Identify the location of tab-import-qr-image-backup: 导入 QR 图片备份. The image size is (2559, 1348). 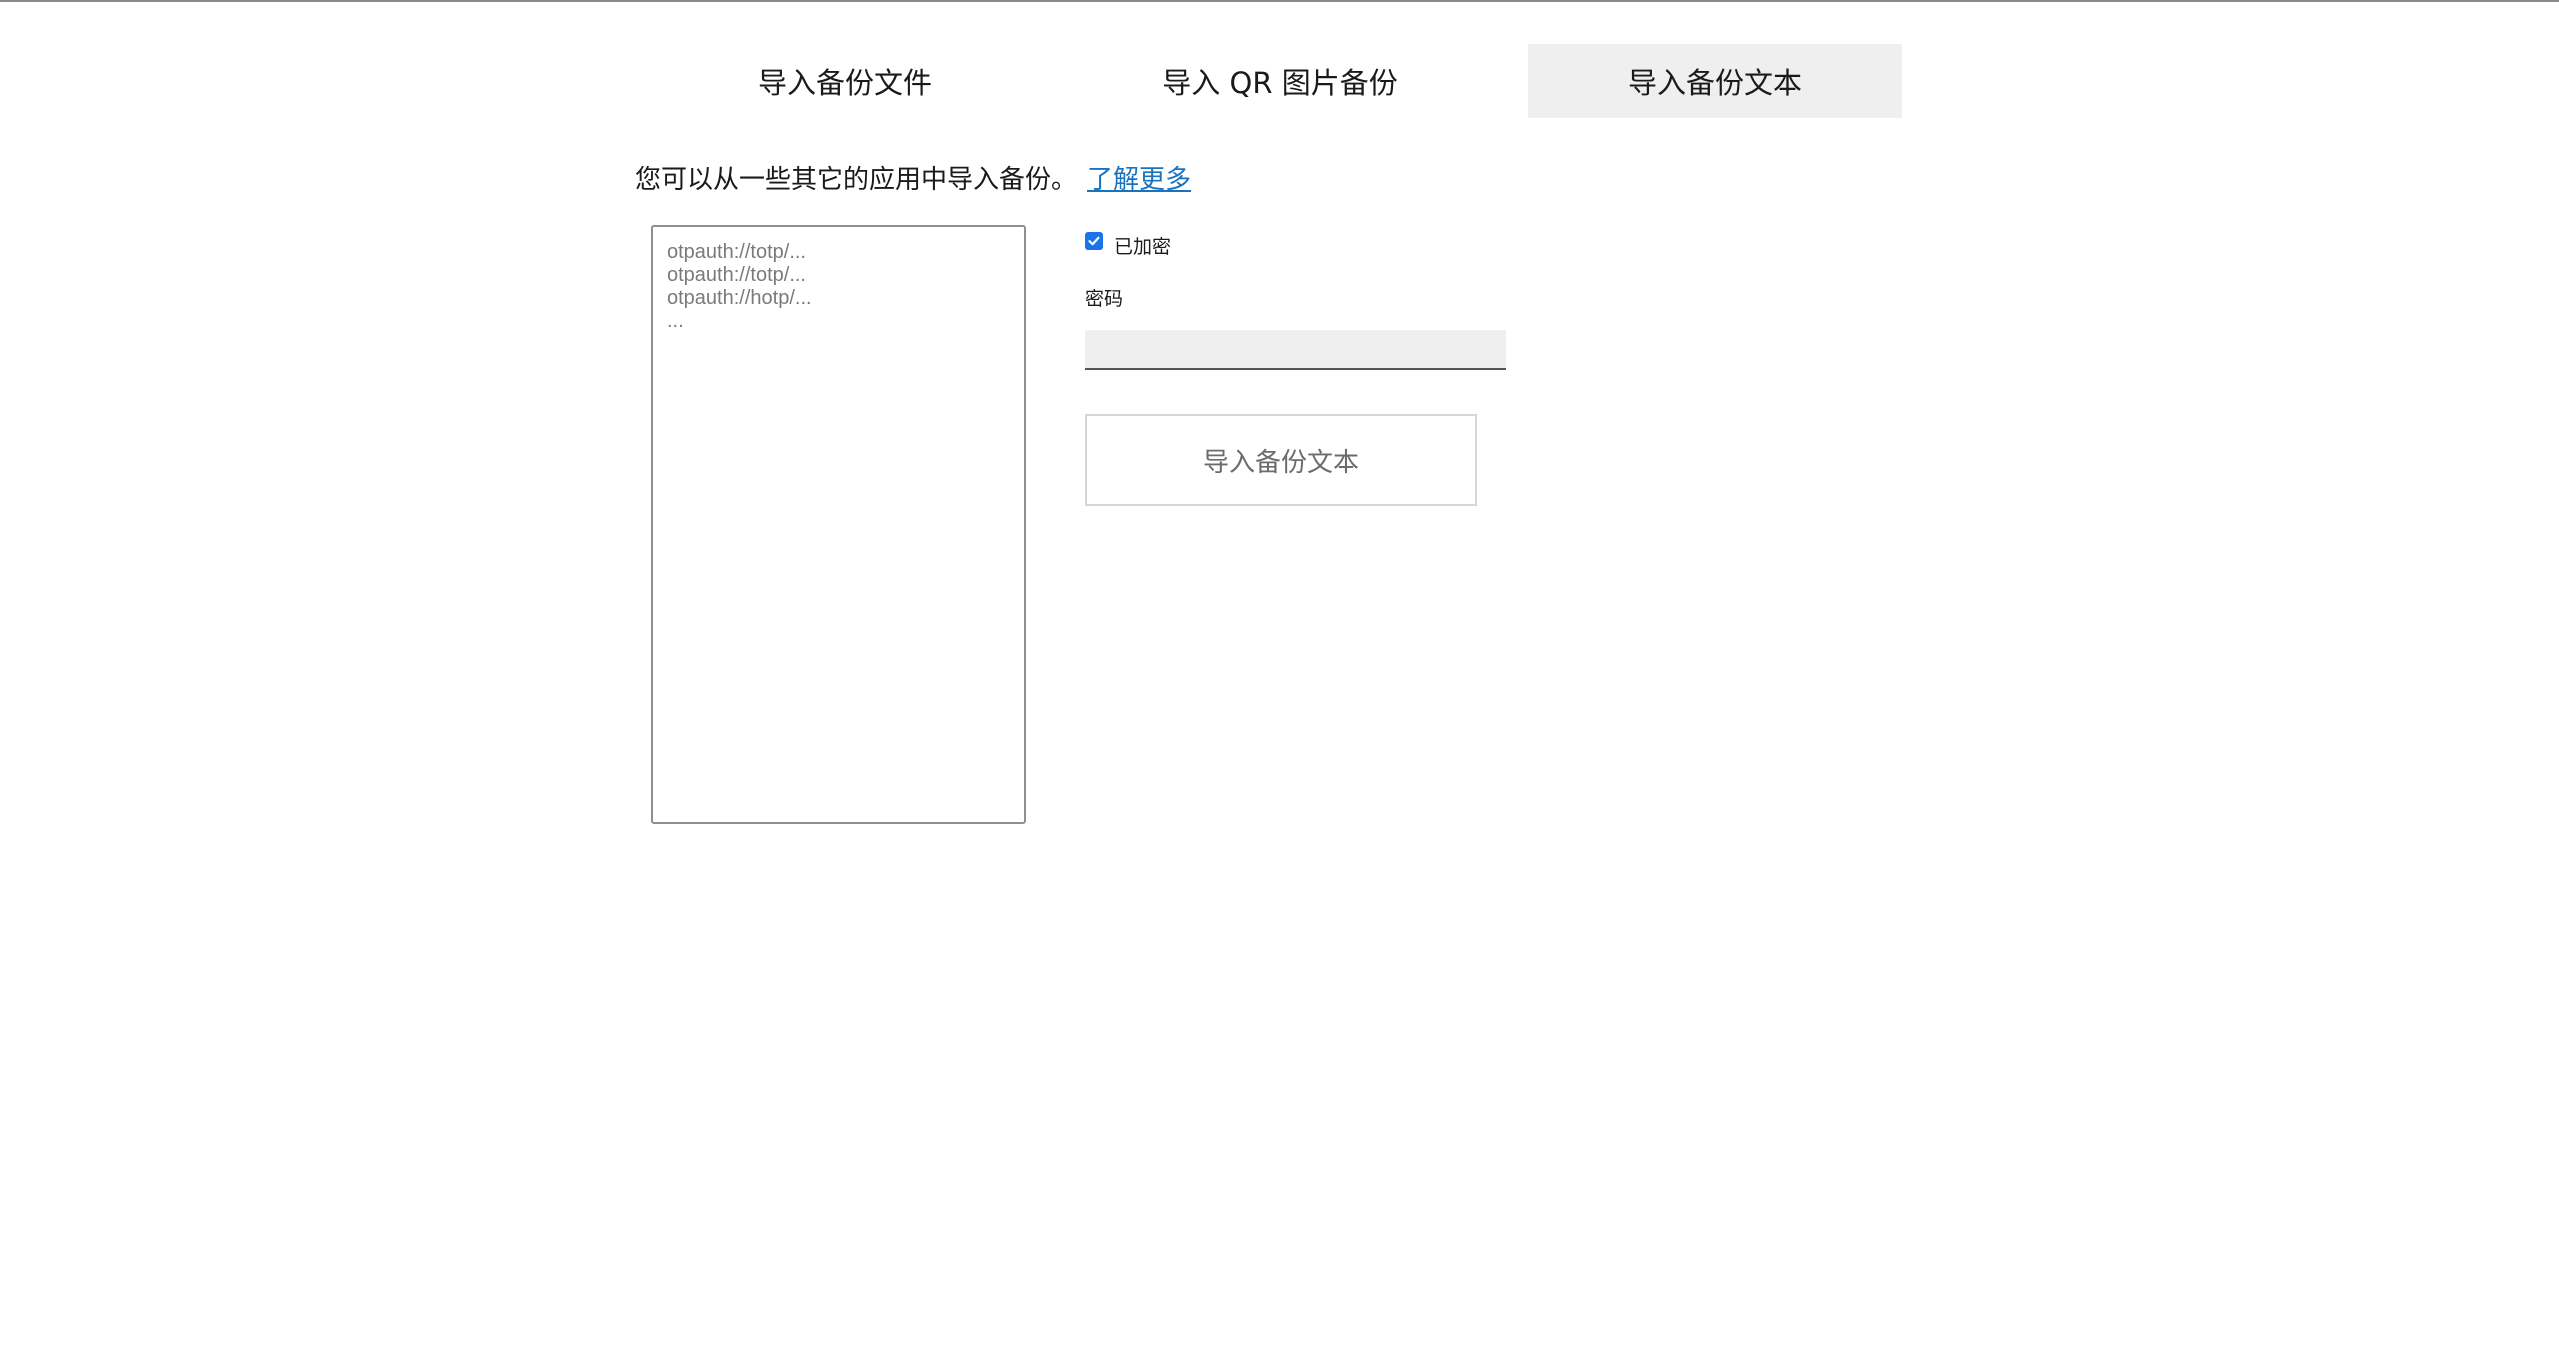
(1280, 81).